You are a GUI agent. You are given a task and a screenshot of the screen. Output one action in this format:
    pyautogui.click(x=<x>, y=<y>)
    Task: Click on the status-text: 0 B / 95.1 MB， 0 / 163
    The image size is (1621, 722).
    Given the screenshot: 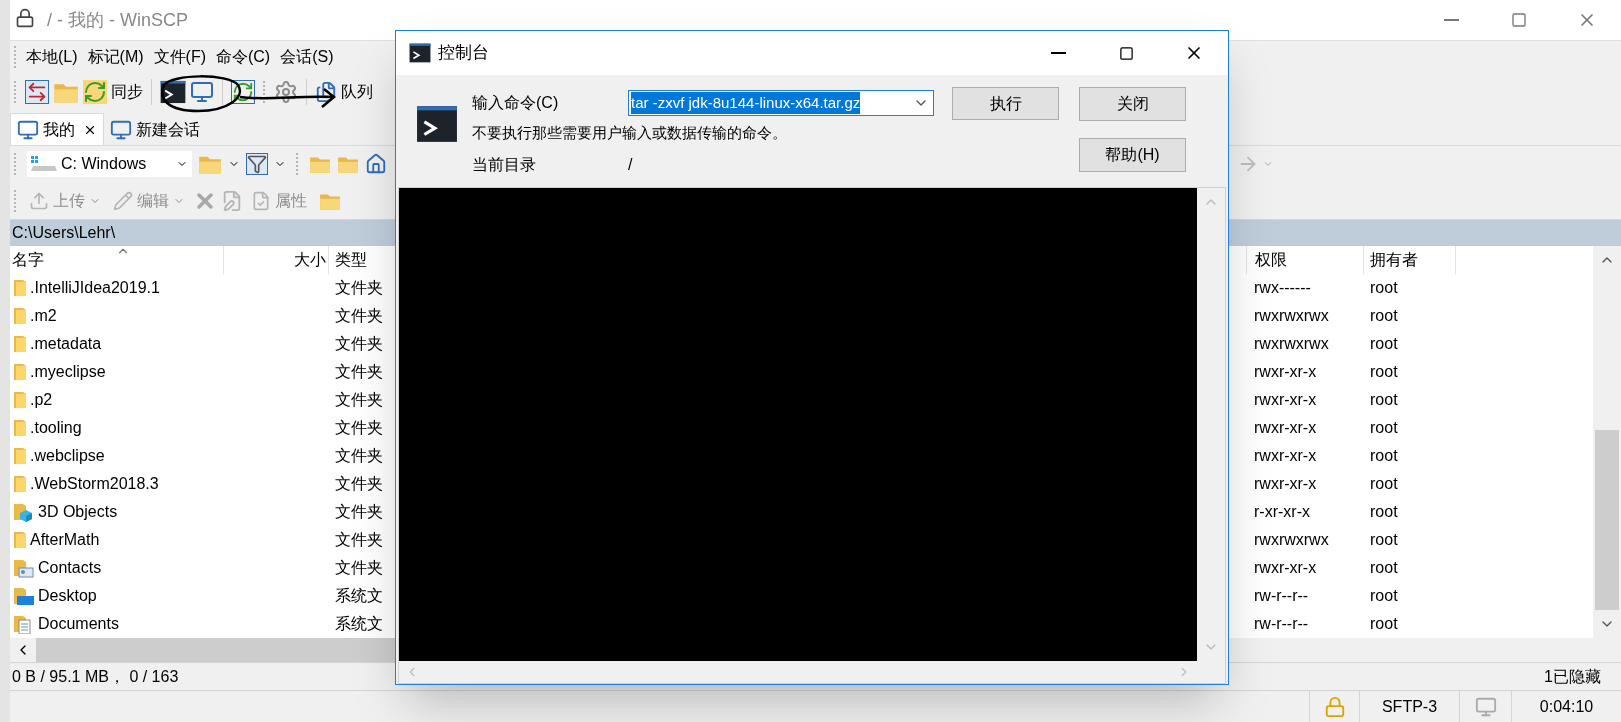 What is the action you would take?
    pyautogui.click(x=95, y=676)
    